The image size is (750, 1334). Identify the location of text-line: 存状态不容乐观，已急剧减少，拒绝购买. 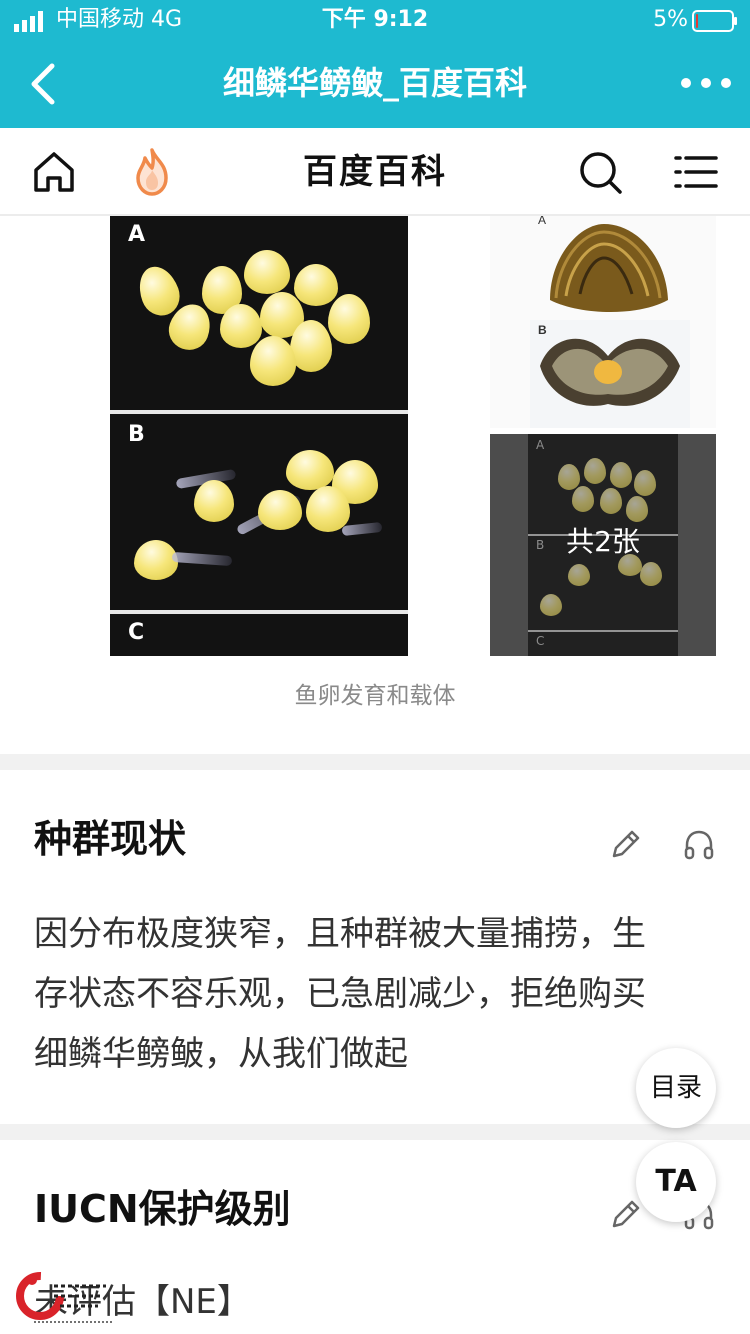
(340, 994).